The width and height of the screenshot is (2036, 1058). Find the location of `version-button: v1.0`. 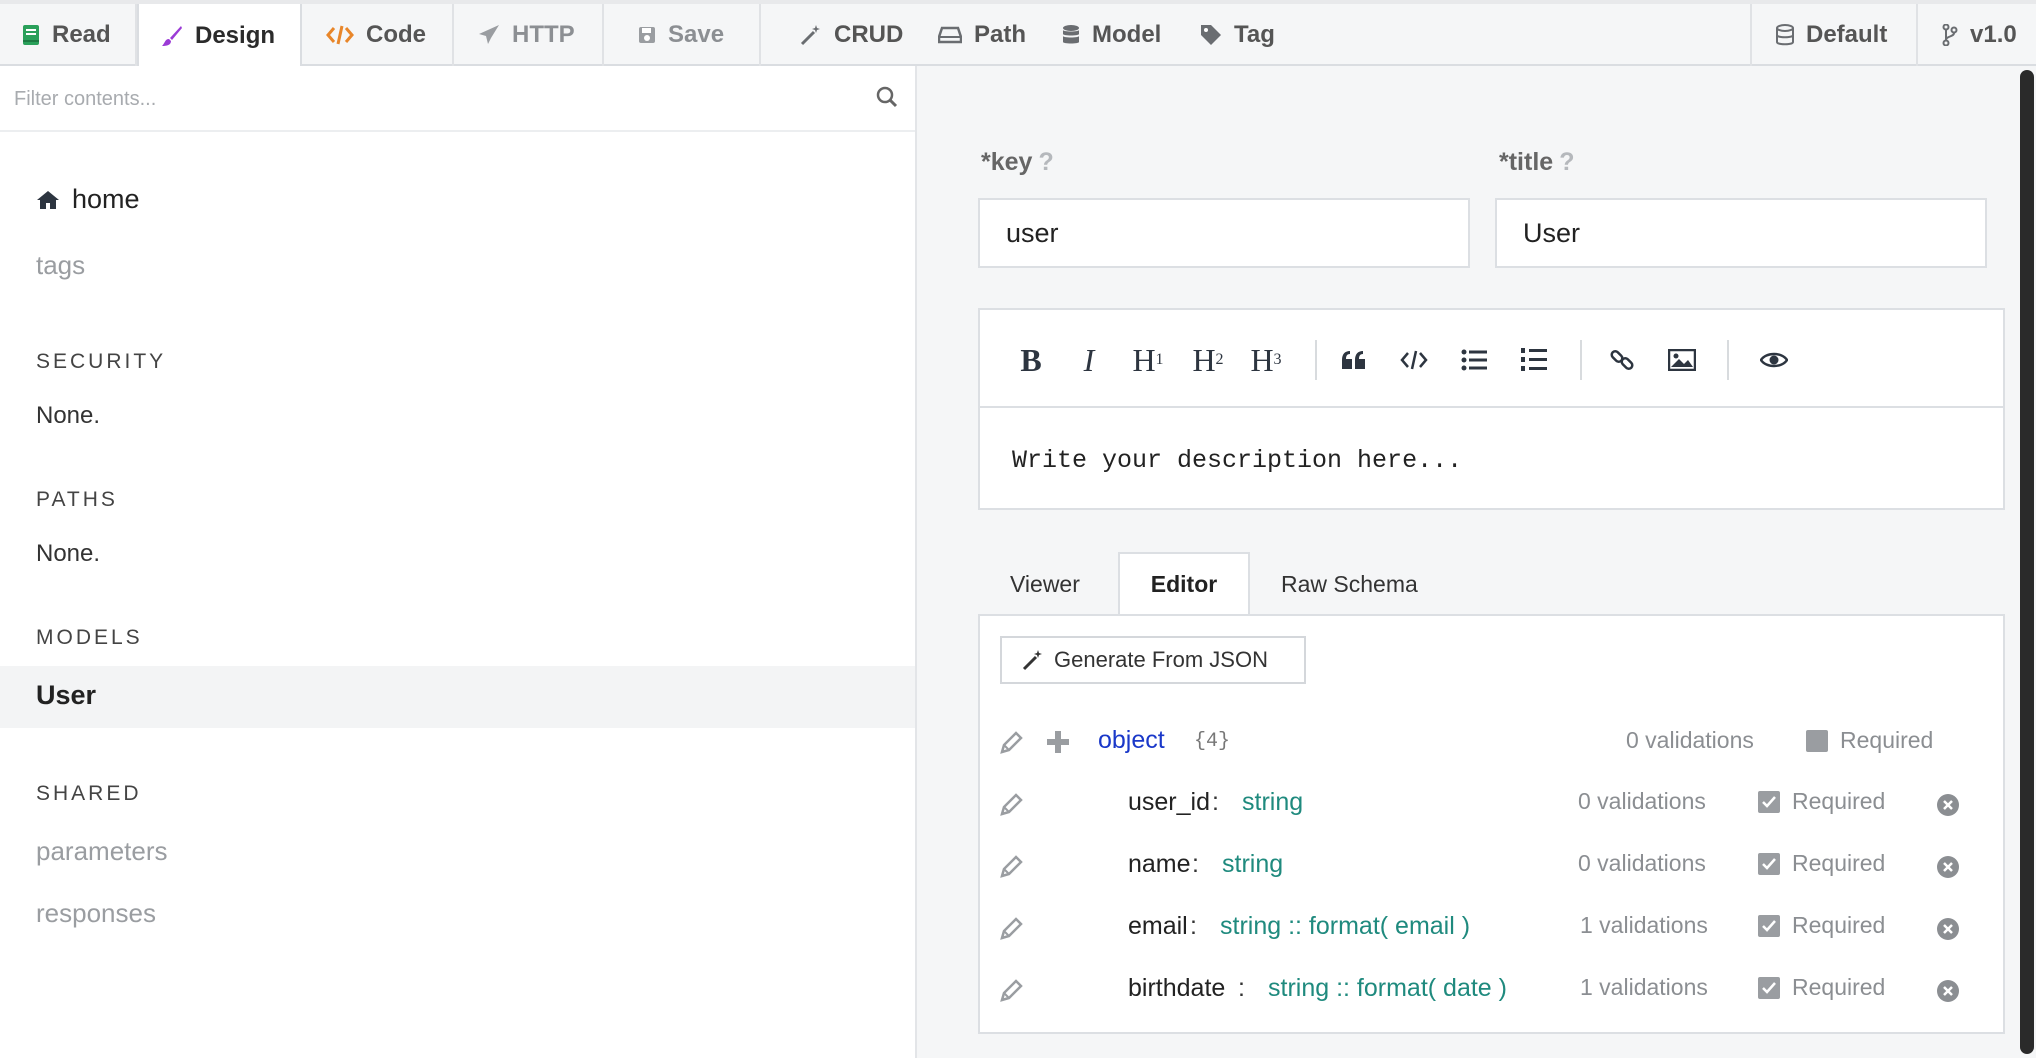

version-button: v1.0 is located at coordinates (1977, 35).